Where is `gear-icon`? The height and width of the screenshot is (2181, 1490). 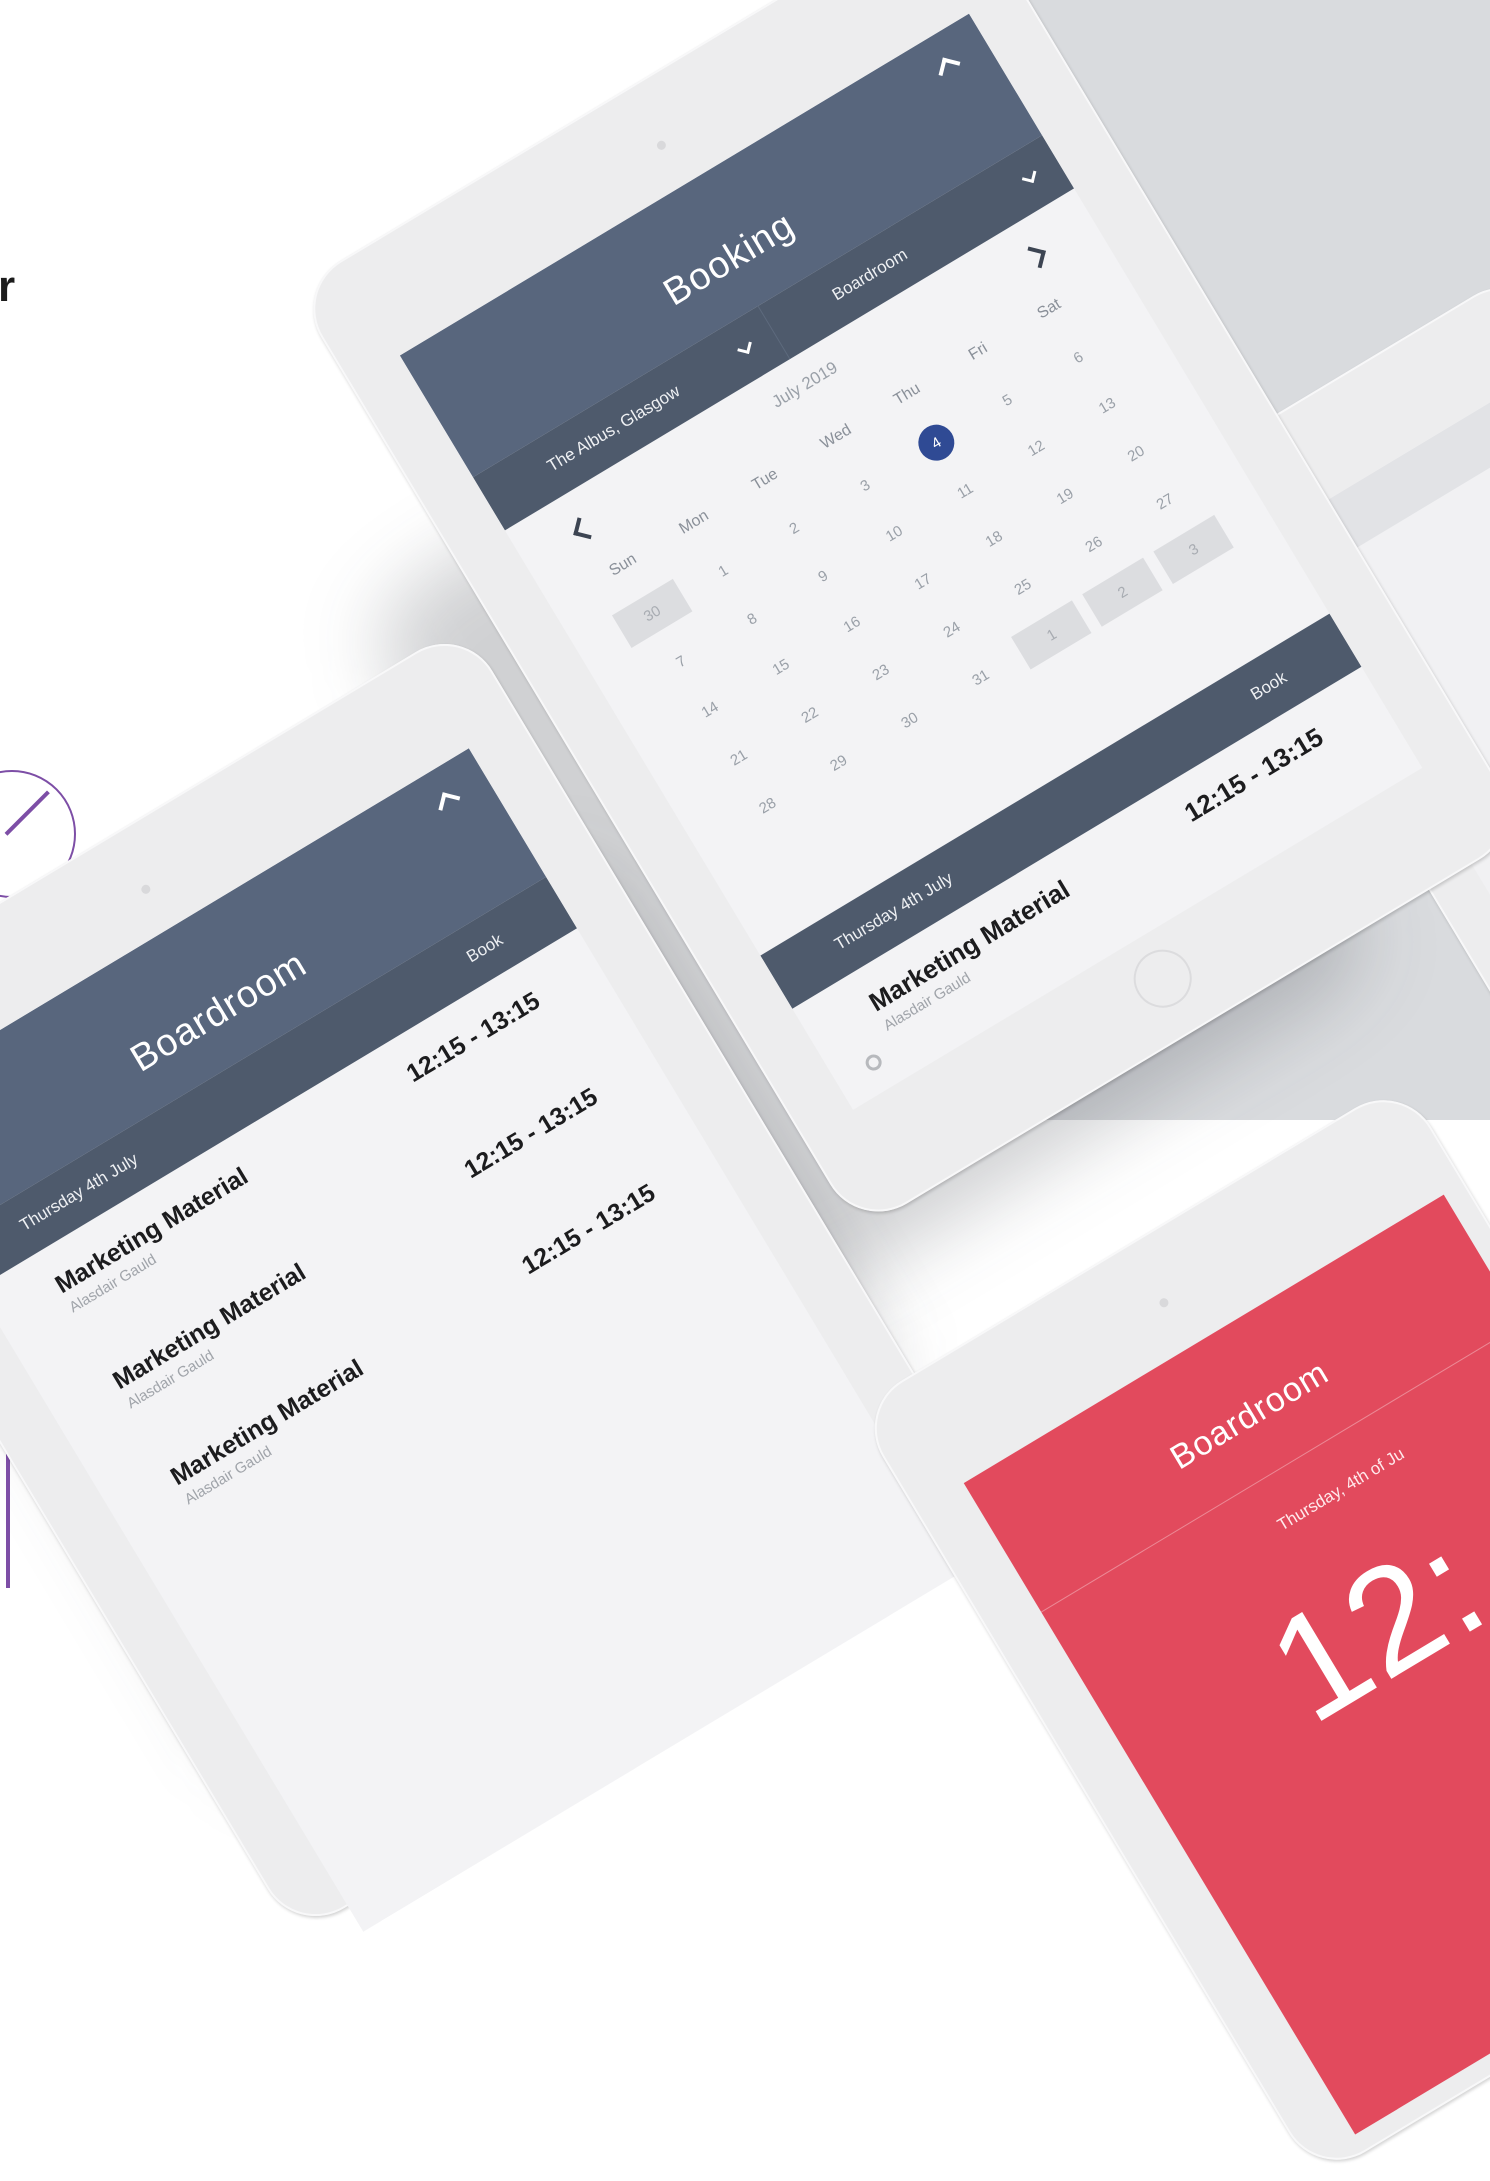
gear-icon is located at coordinates (873, 1062).